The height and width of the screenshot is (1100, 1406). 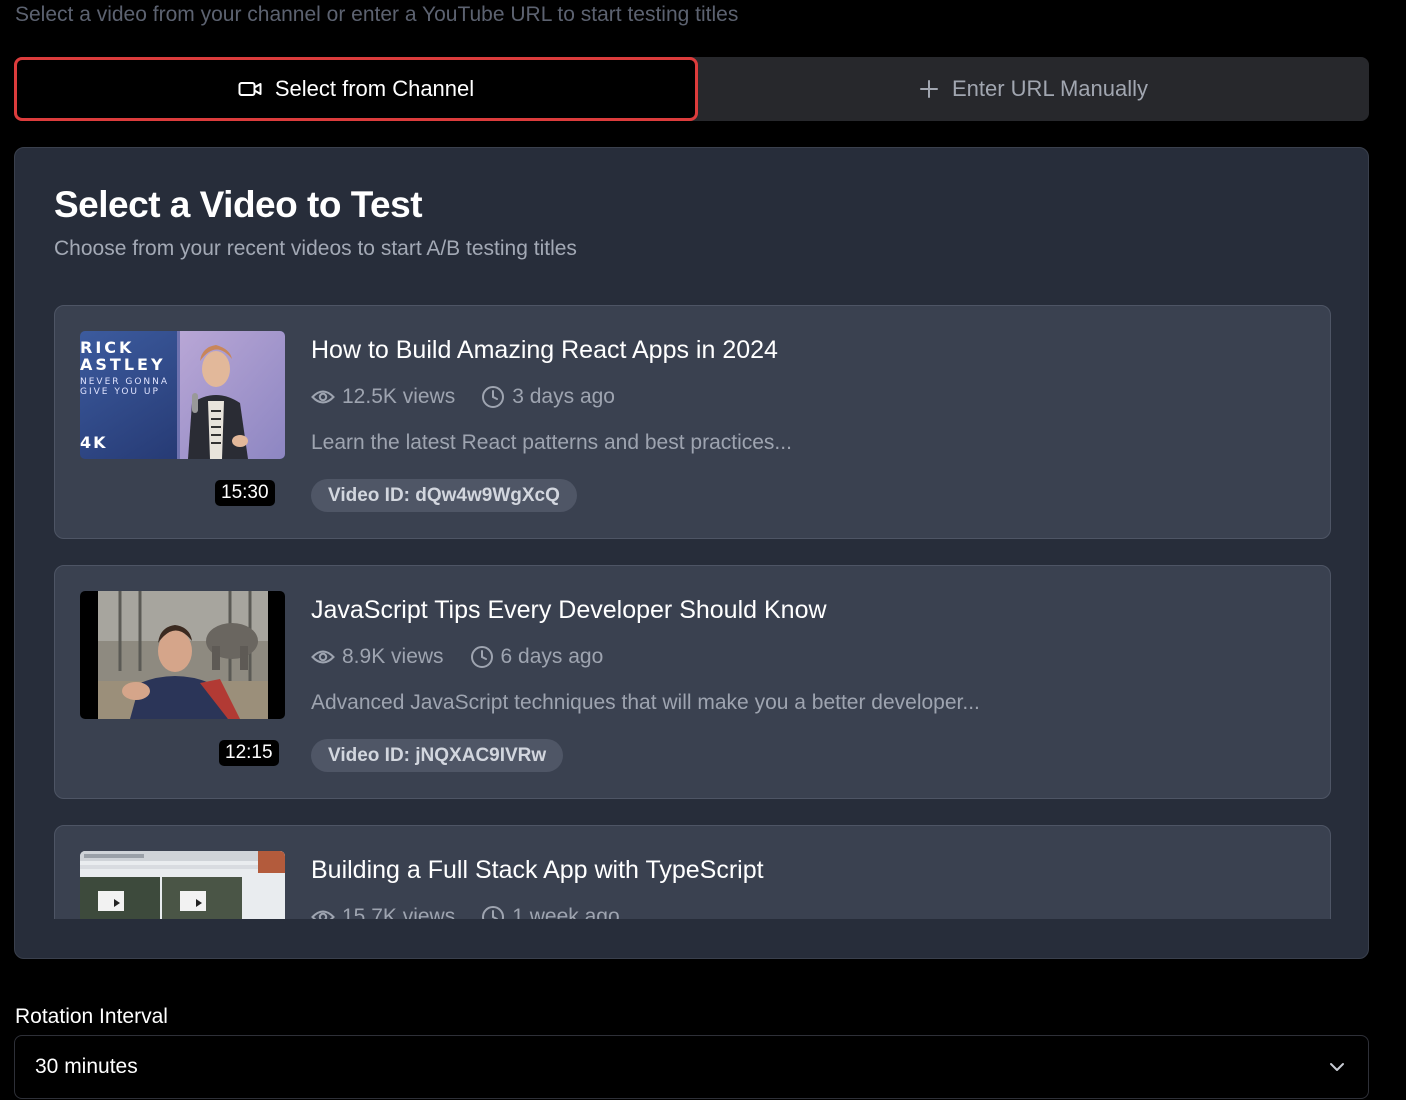 I want to click on tab-label: Enter URL Manually, so click(x=1050, y=88).